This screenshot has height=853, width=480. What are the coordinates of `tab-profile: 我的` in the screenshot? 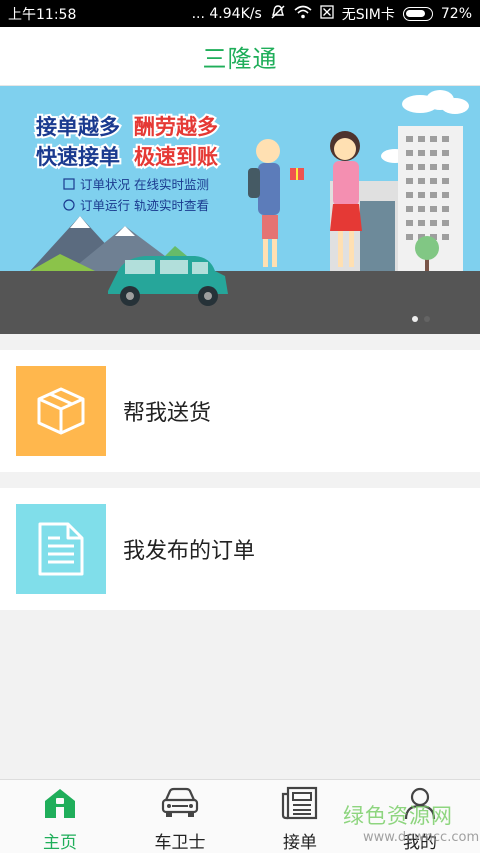 It's located at (420, 816).